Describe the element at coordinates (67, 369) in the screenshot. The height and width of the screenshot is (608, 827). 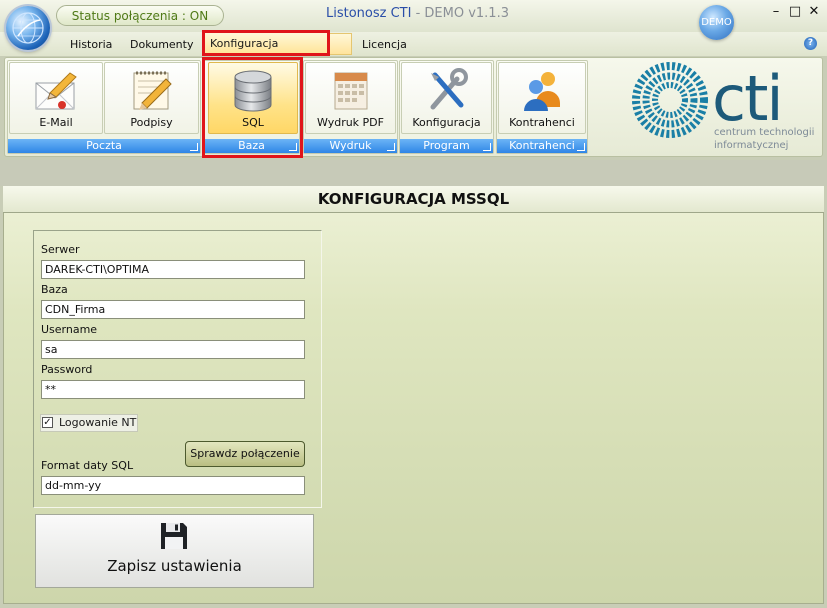
I see `password-label: Password` at that location.